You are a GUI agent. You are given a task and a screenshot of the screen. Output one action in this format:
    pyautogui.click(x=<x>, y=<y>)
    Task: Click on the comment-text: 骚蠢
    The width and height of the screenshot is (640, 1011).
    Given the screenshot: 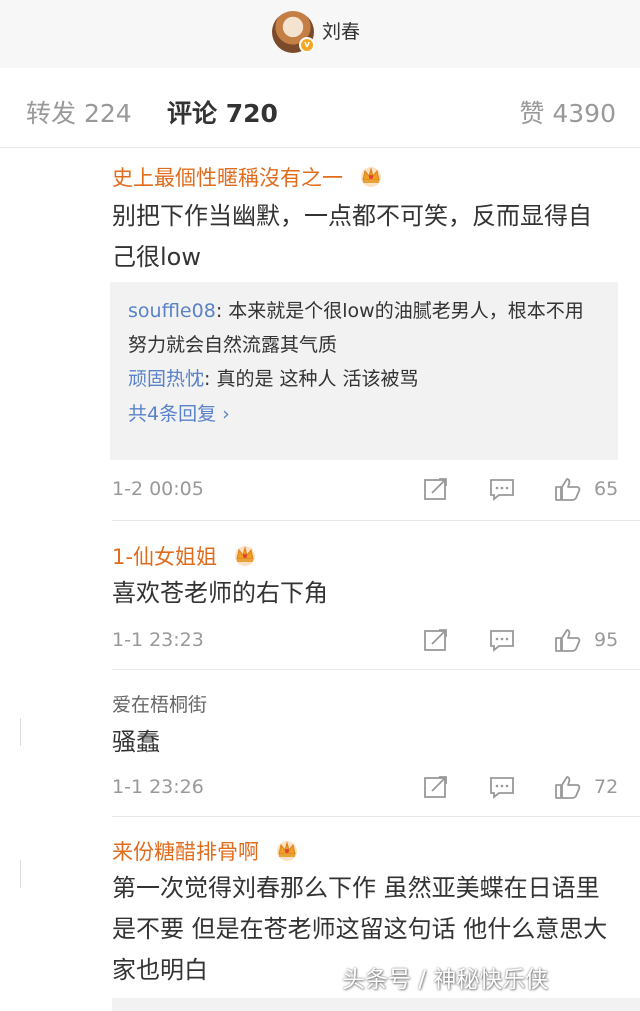 What is the action you would take?
    pyautogui.click(x=136, y=742)
    